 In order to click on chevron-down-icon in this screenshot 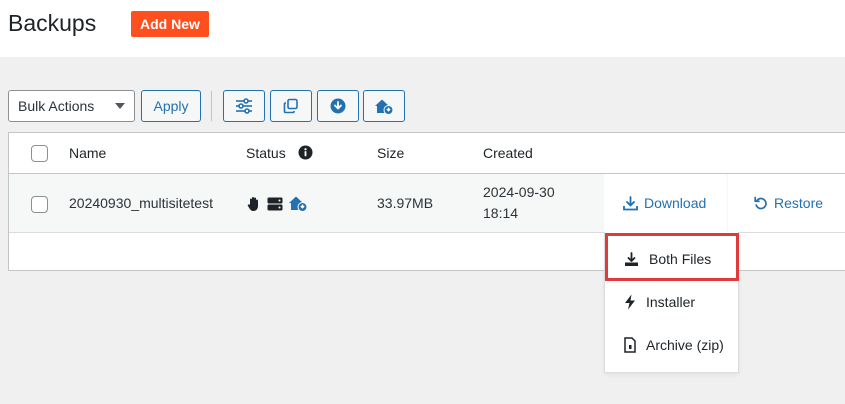, I will do `click(120, 106)`.